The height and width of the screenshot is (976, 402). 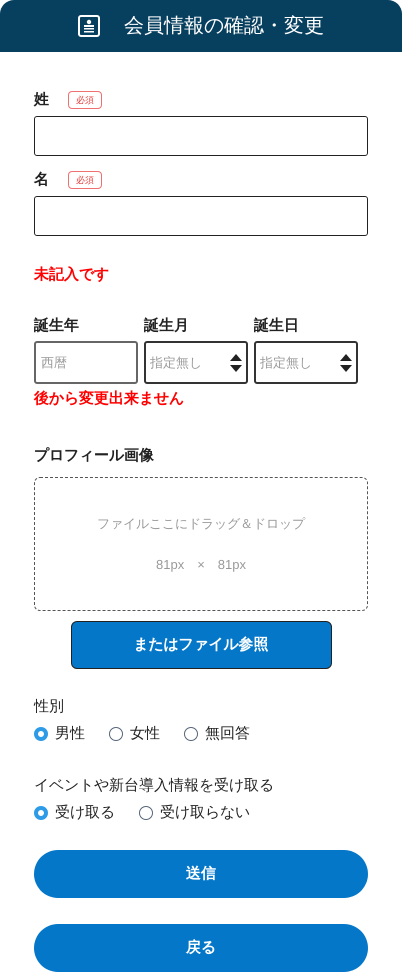 I want to click on radio-option: 女性, so click(x=134, y=733).